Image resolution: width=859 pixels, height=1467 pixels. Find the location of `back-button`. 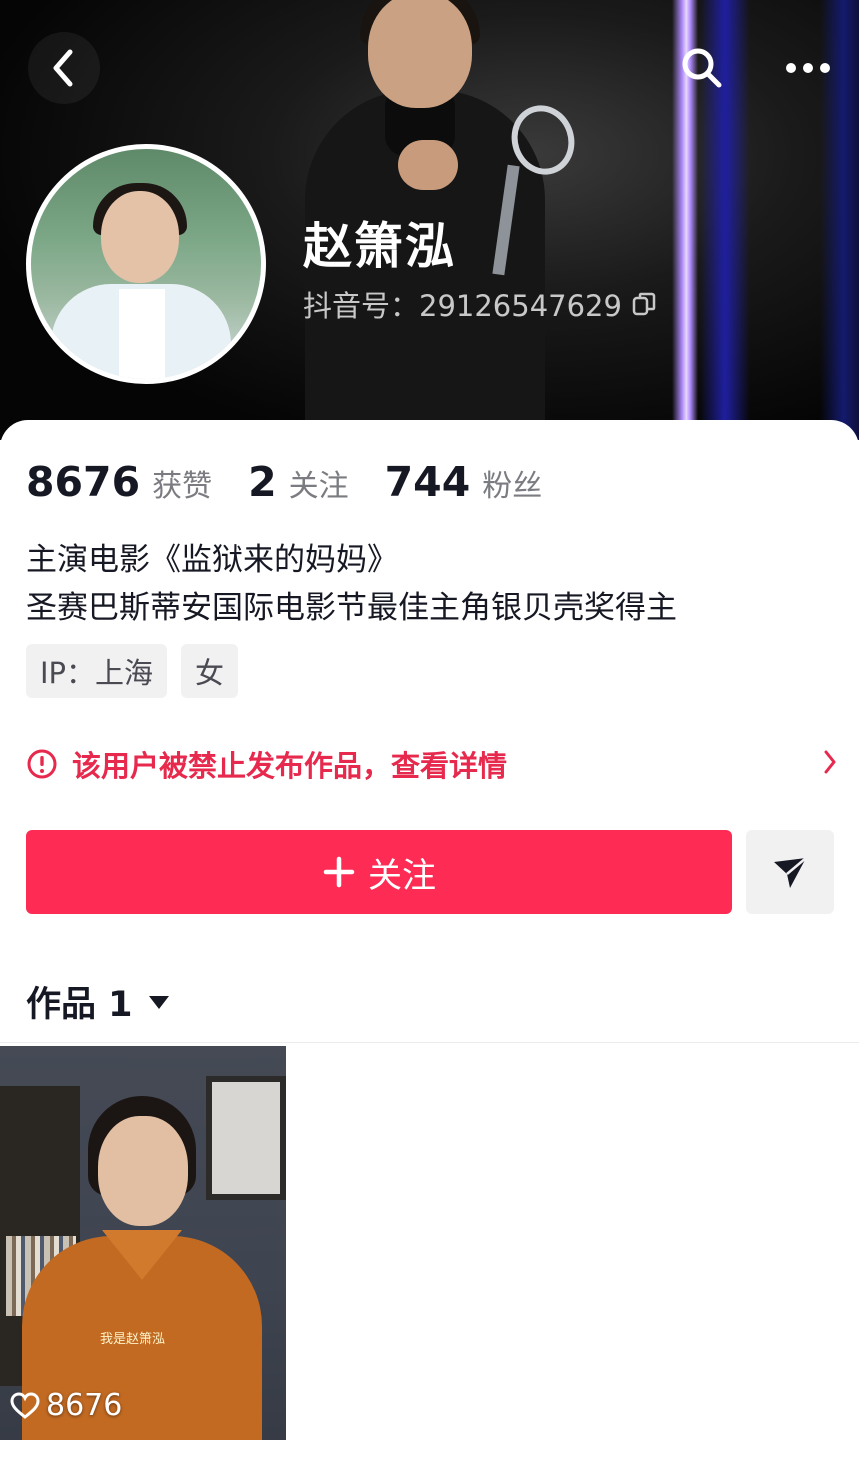

back-button is located at coordinates (64, 68).